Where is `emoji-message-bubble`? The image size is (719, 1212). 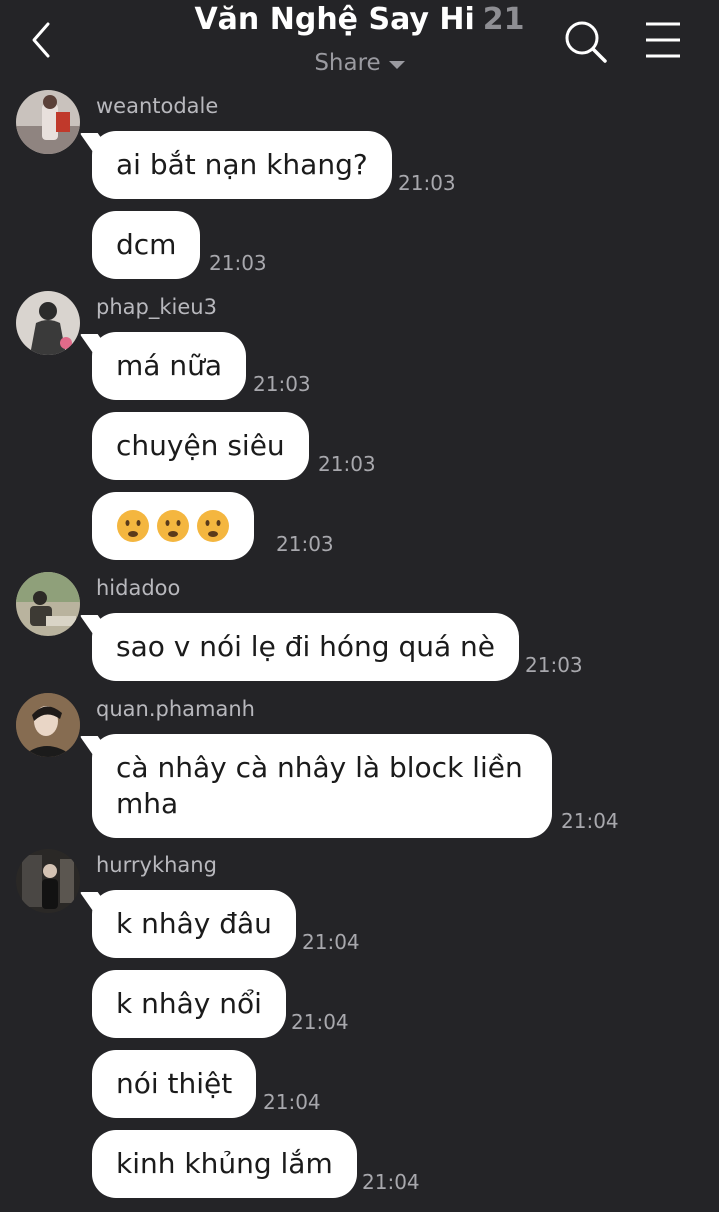 emoji-message-bubble is located at coordinates (173, 526).